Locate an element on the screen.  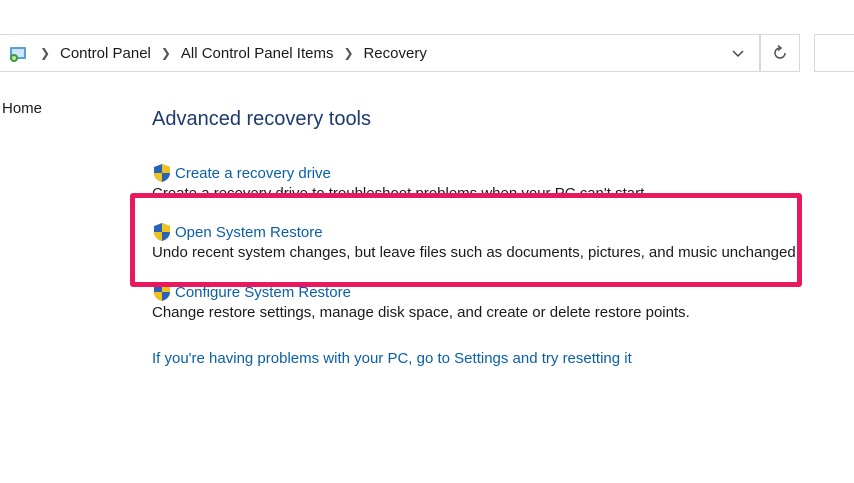
control-panel-icon is located at coordinates (18, 54).